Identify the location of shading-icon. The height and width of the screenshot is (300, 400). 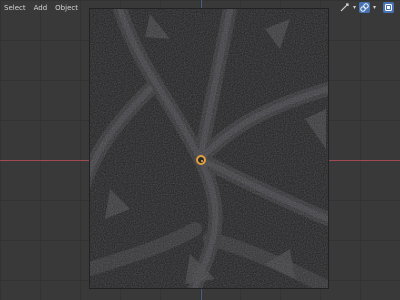
(388, 7).